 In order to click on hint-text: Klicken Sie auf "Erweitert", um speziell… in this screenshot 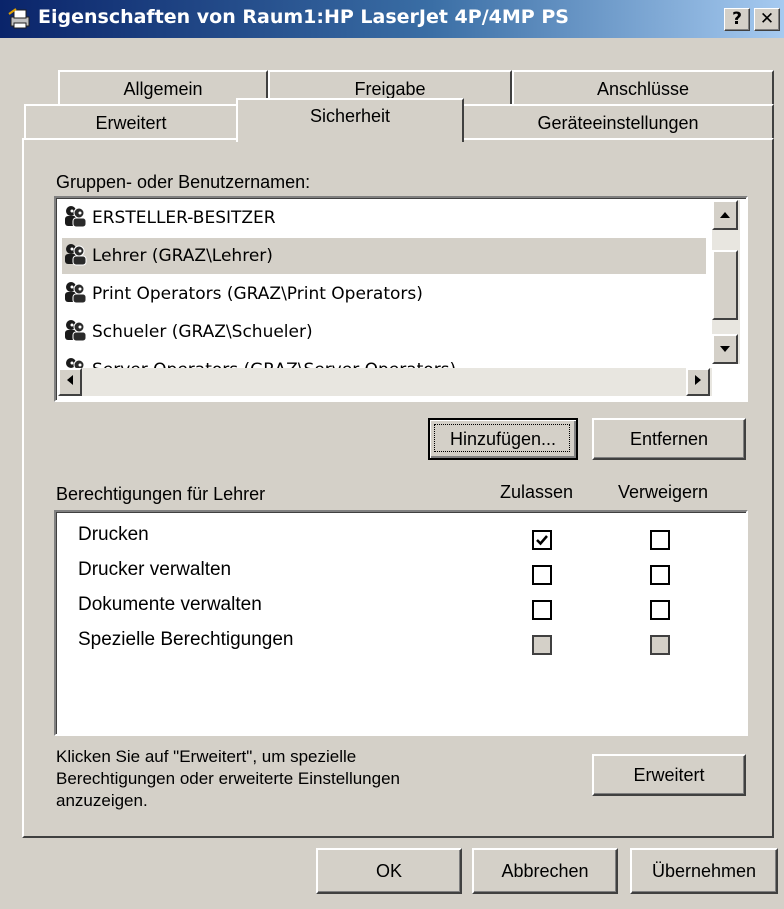, I will do `click(228, 779)`.